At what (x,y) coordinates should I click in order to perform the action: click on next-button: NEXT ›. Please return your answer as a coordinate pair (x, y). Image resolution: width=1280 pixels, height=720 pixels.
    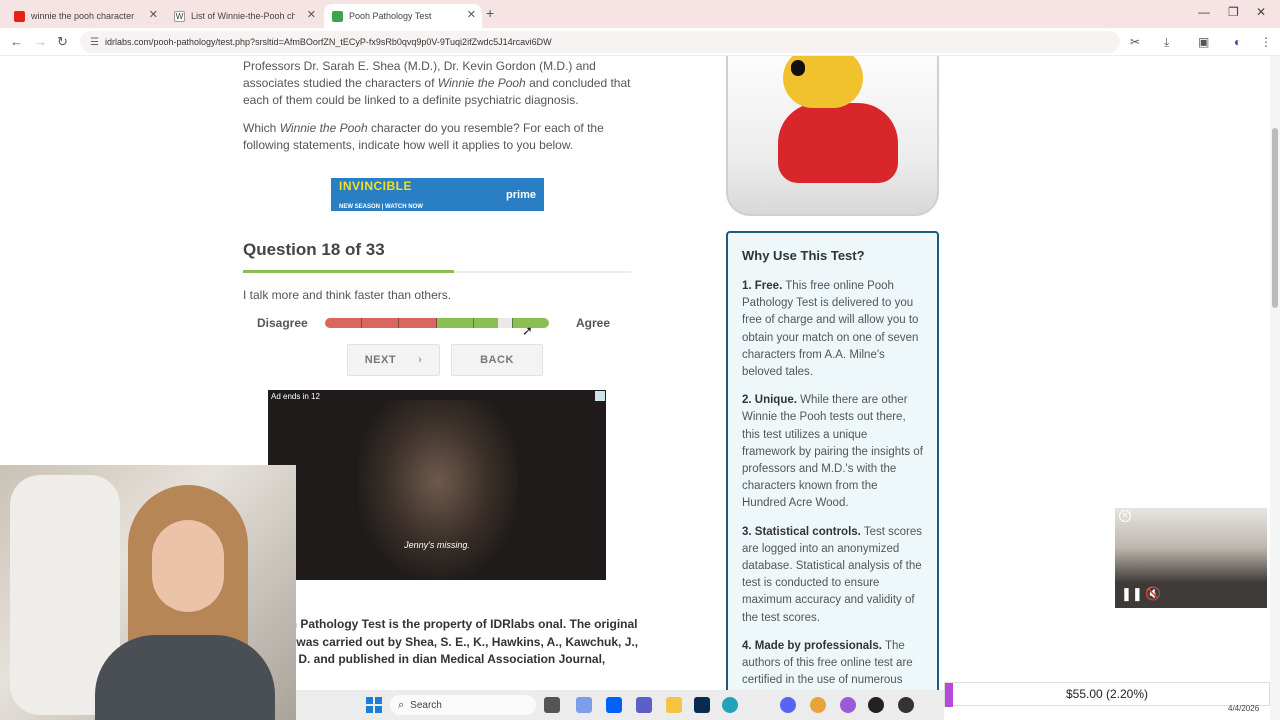
    Looking at the image, I should click on (393, 360).